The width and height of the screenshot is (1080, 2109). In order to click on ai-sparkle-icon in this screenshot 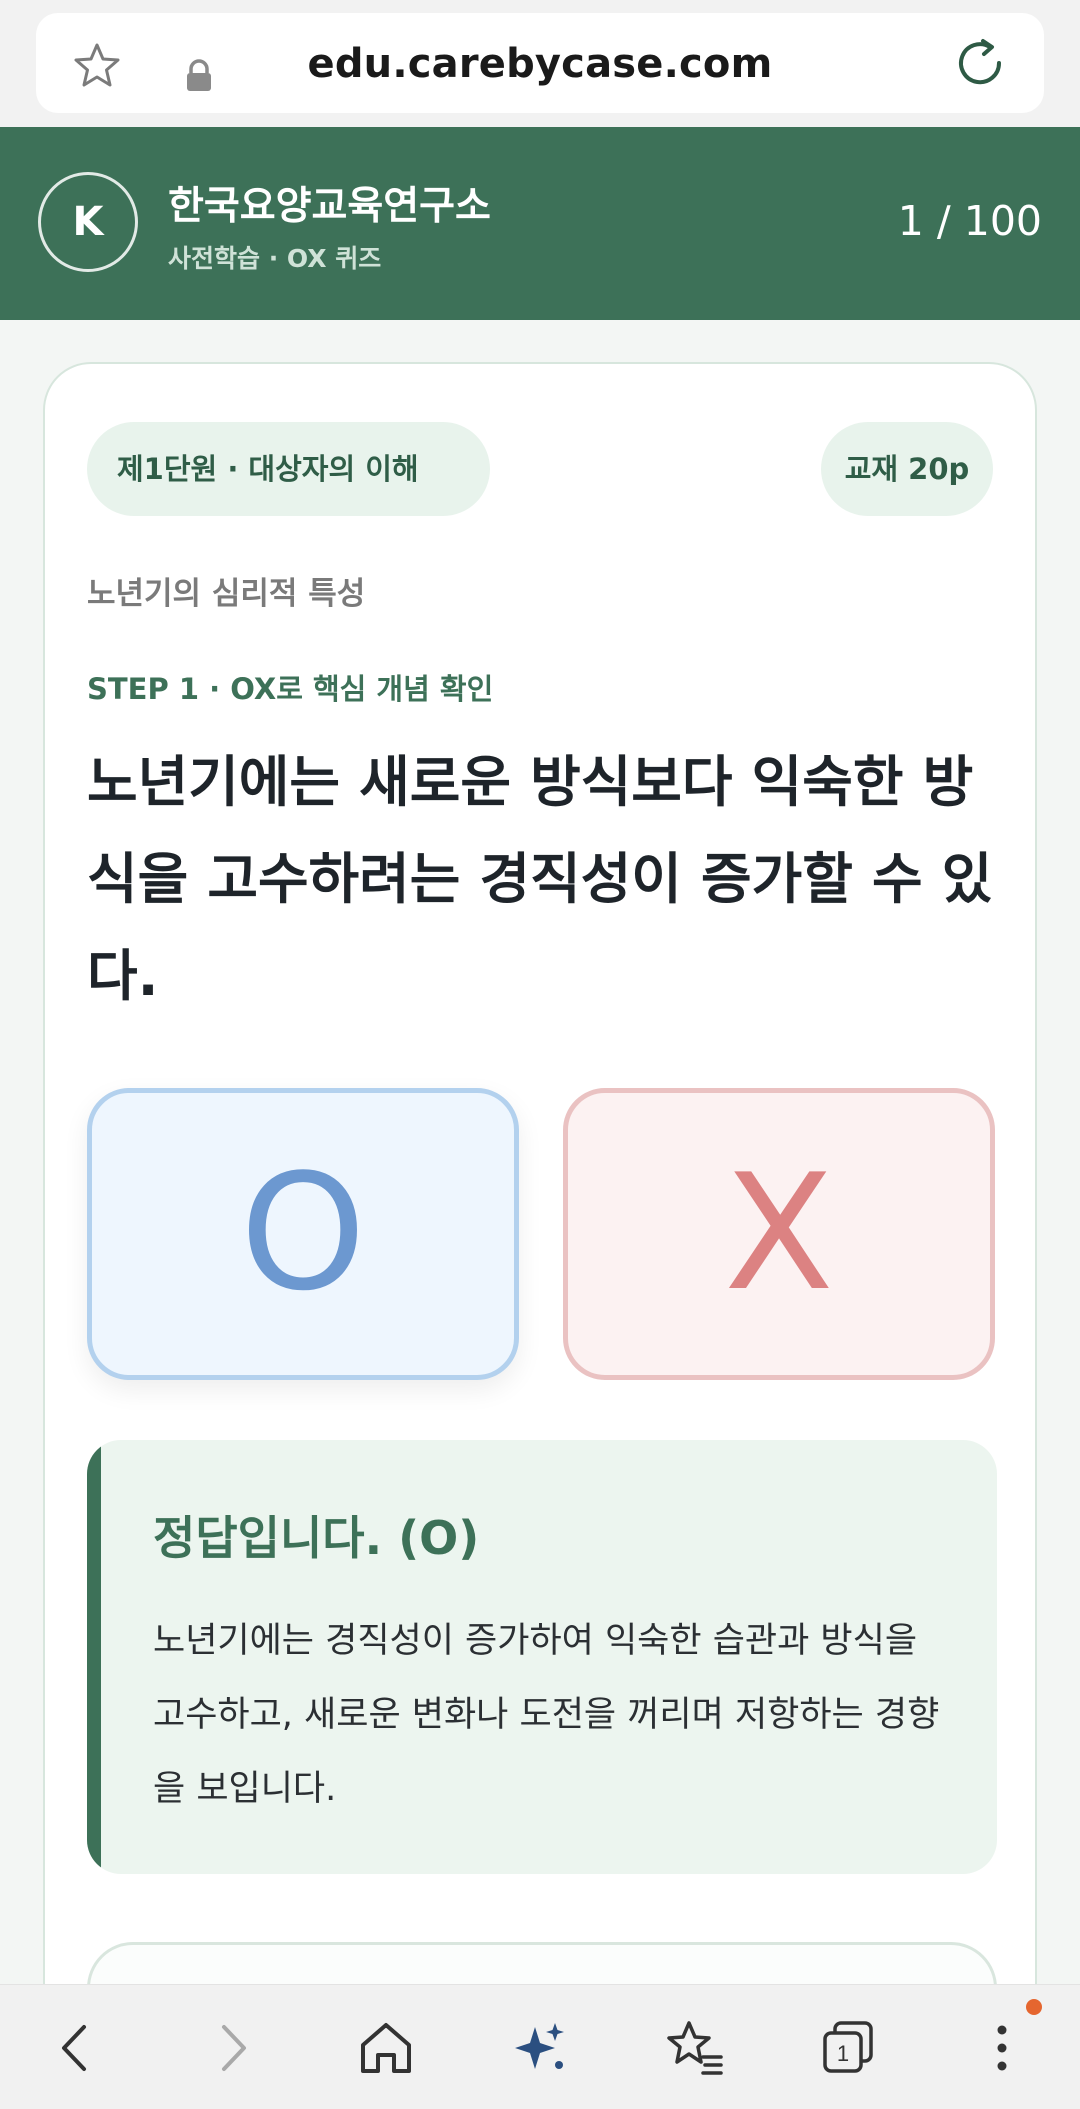, I will do `click(540, 2048)`.